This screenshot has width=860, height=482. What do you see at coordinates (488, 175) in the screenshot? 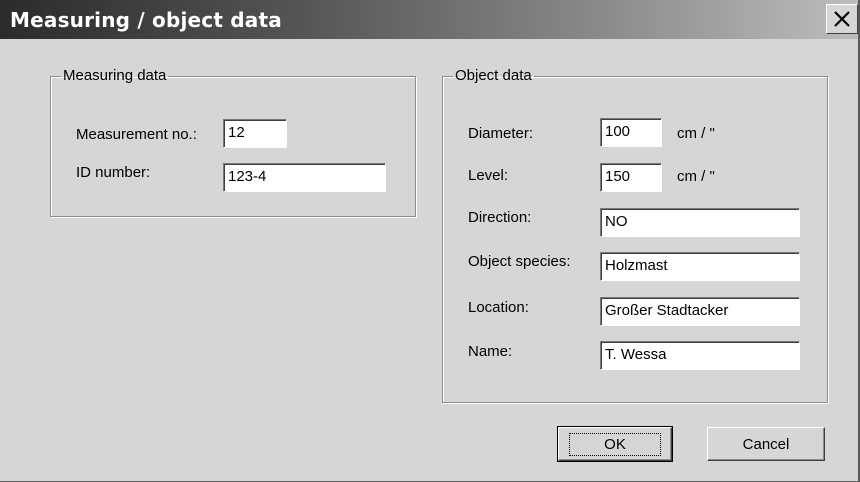
I see `level-label: Level:` at bounding box center [488, 175].